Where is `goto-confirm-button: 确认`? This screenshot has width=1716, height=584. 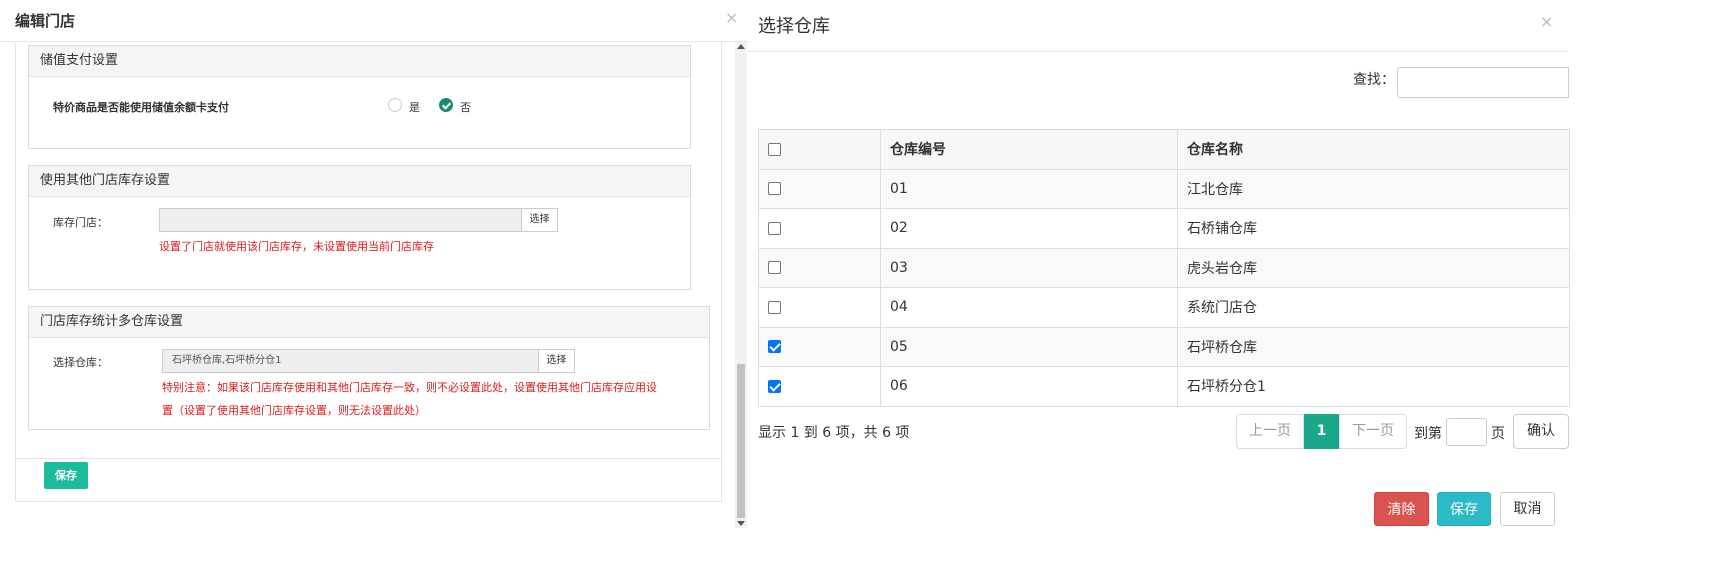
goto-confirm-button: 确认 is located at coordinates (1541, 431).